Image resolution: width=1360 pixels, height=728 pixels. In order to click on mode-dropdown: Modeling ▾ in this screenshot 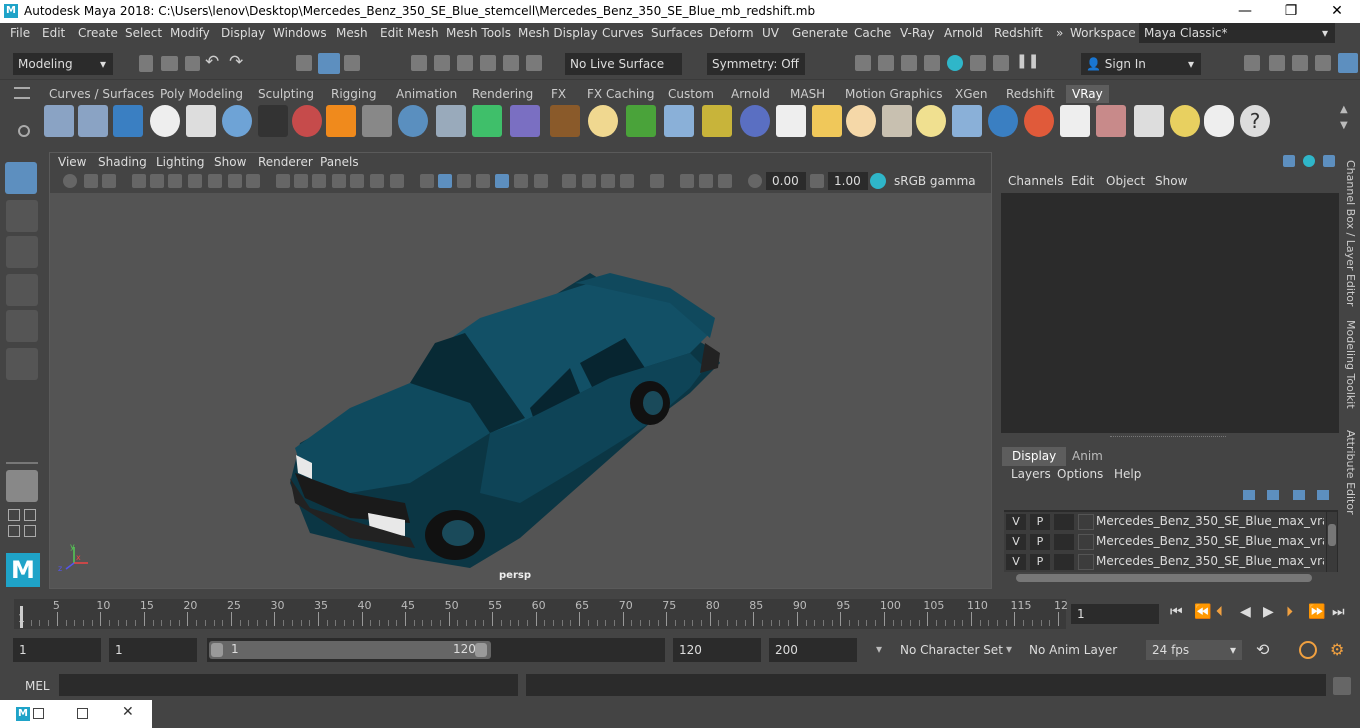, I will do `click(63, 64)`.